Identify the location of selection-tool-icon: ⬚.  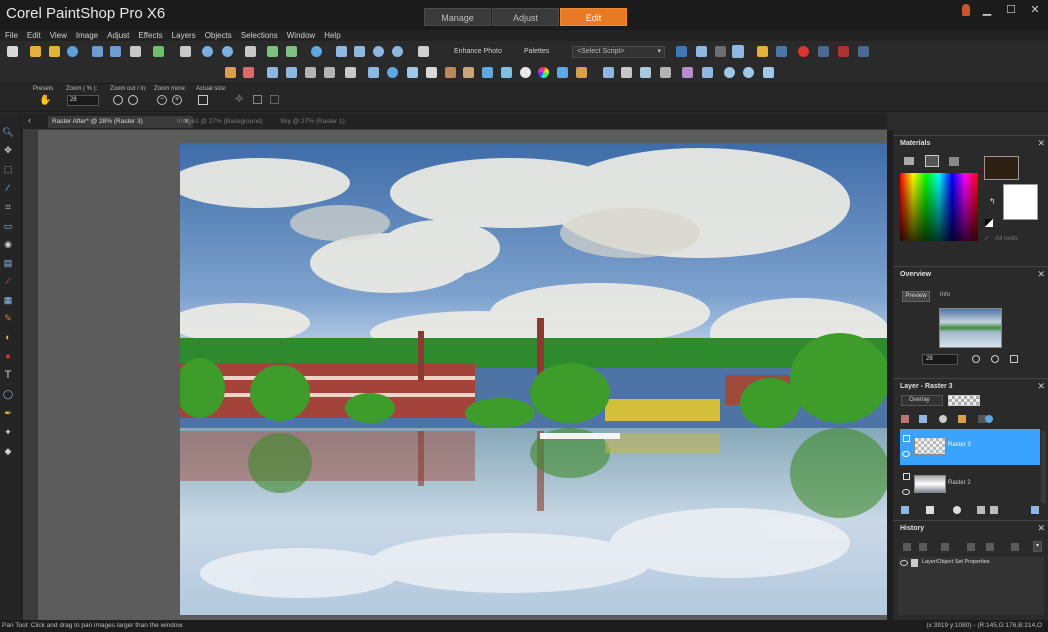
(8, 169).